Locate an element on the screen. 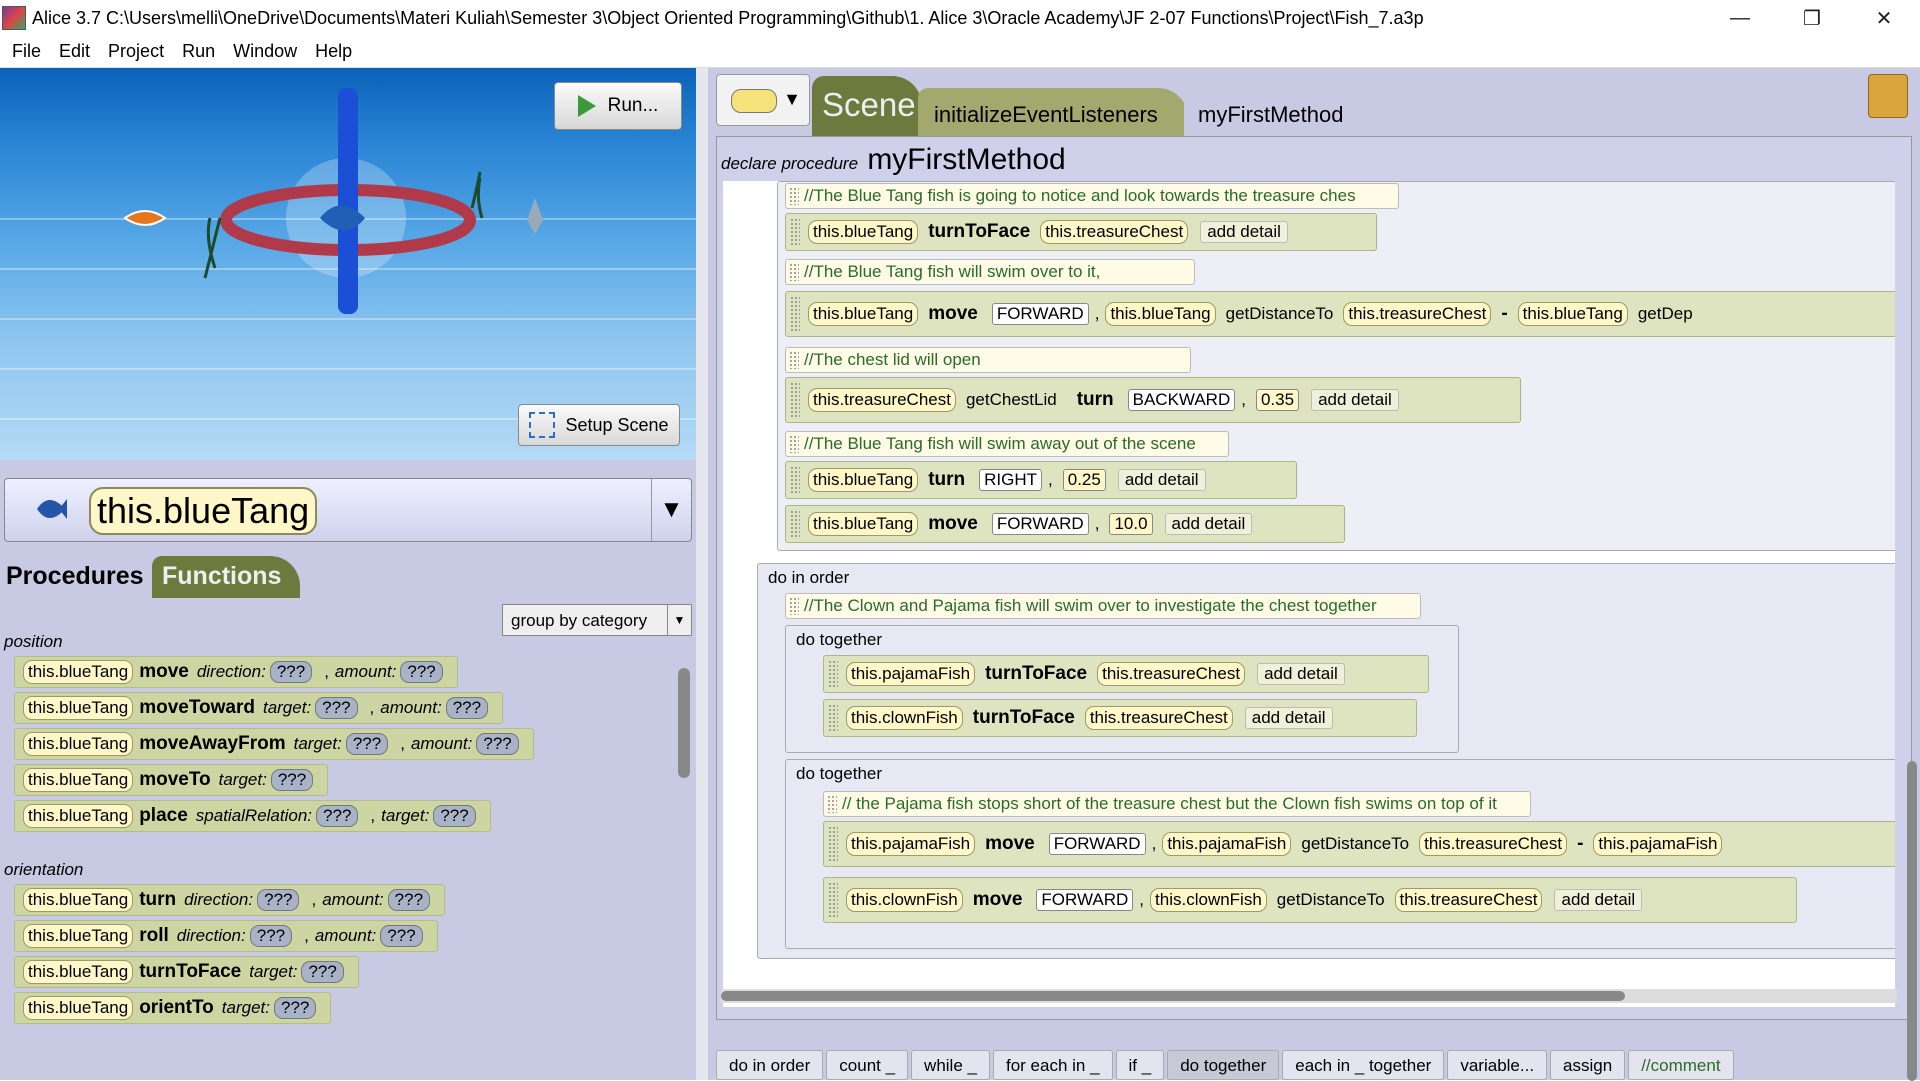 Image resolution: width=1920 pixels, height=1081 pixels. ctrl-if: if _ is located at coordinates (1140, 1065).